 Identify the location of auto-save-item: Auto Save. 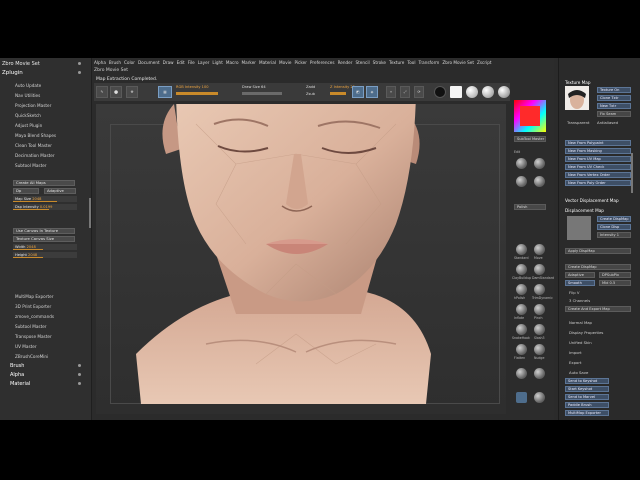
(578, 372).